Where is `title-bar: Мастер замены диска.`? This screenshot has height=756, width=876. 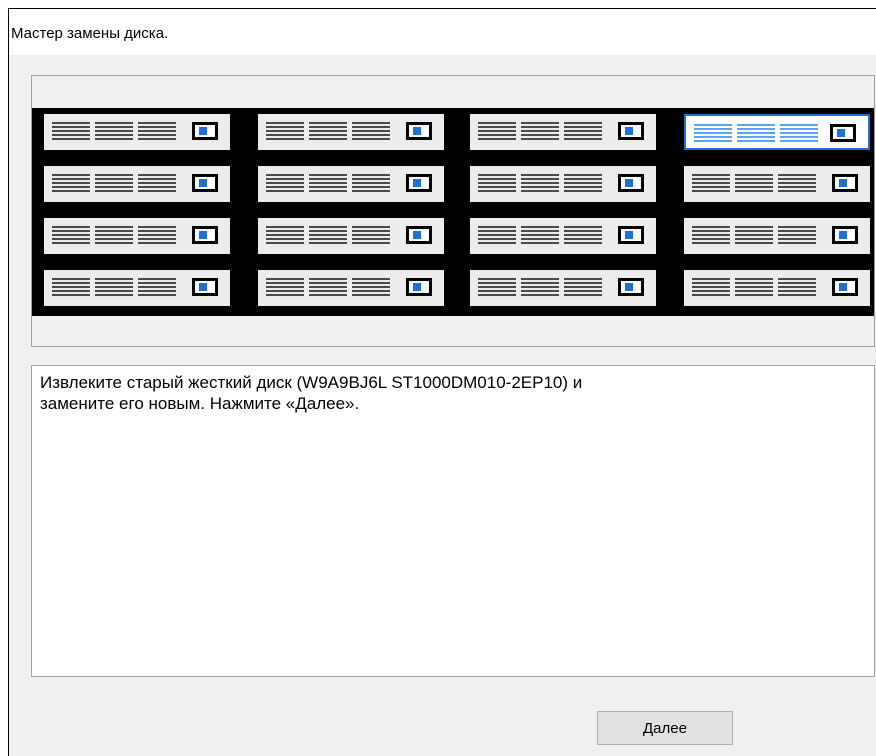
title-bar: Мастер замены диска. is located at coordinates (442, 32).